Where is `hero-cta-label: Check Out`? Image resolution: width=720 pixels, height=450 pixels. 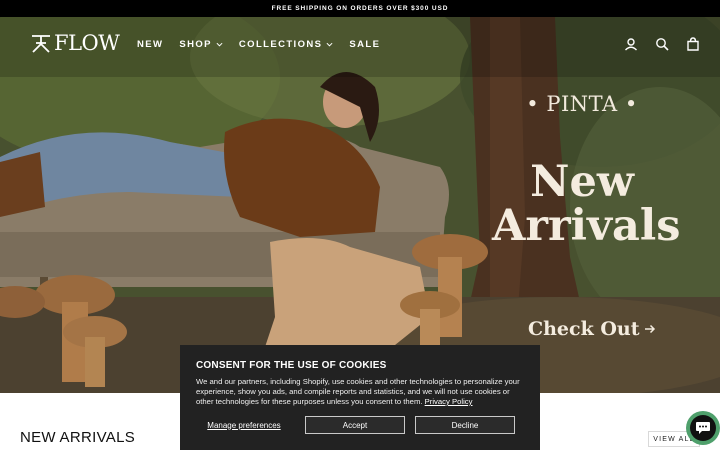
hero-cta-label: Check Out is located at coordinates (584, 329).